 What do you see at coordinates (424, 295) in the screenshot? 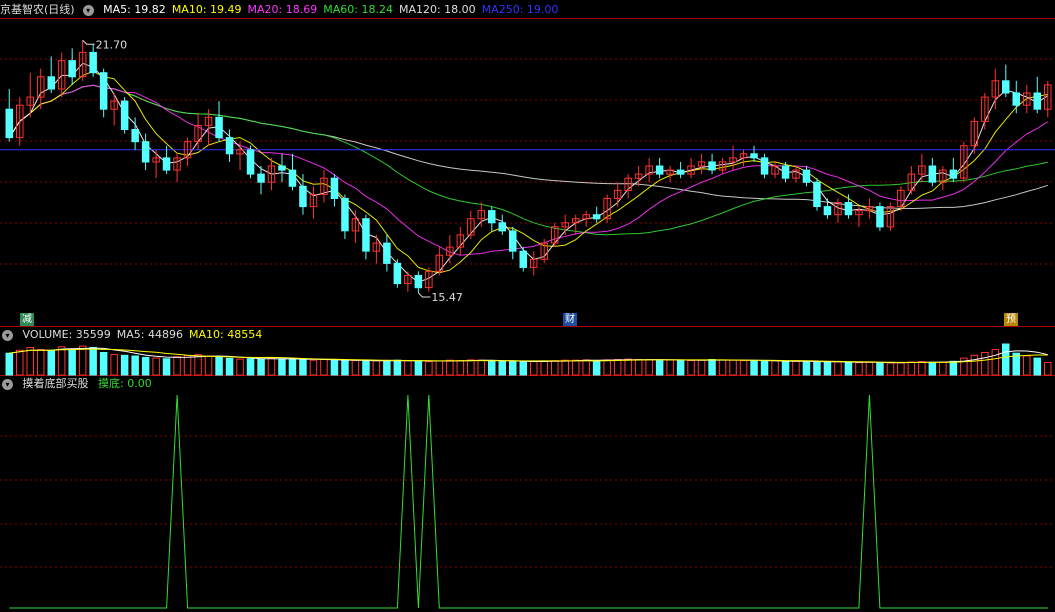
I see `low-pointer` at bounding box center [424, 295].